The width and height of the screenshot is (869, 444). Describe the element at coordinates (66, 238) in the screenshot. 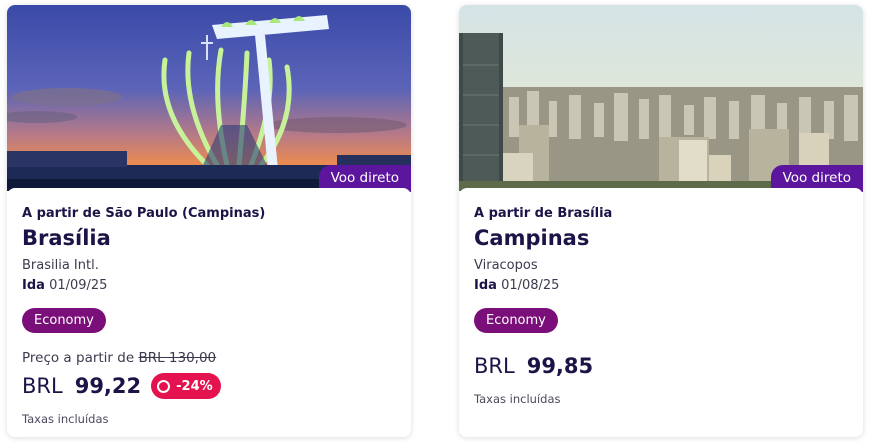

I see `destination-name: Brasília` at that location.